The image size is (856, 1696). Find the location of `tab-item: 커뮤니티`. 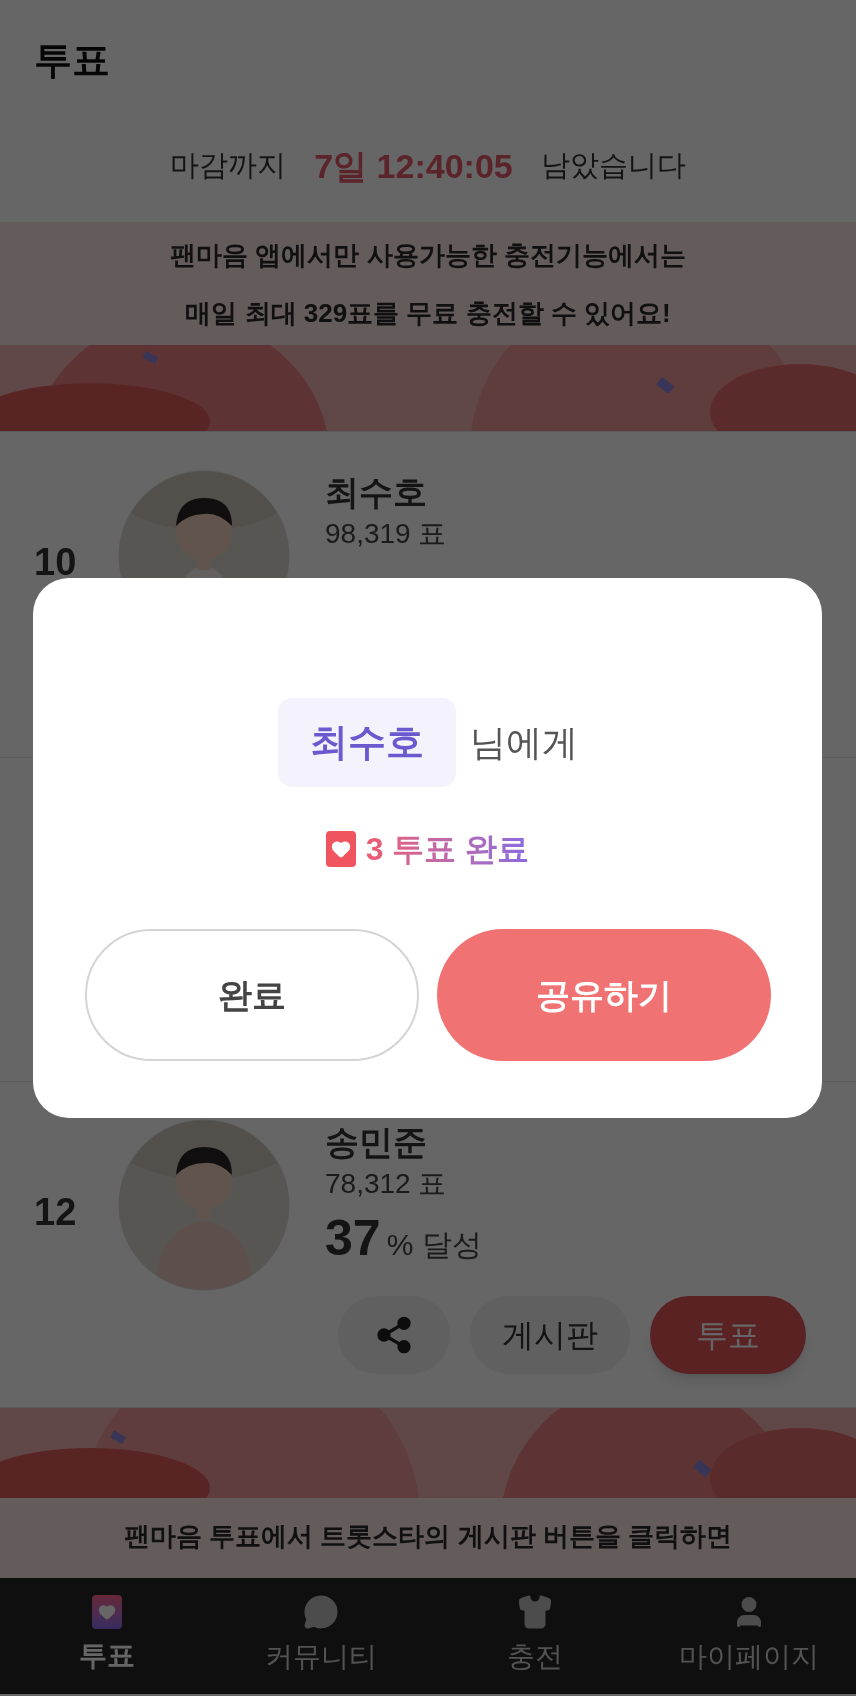

tab-item: 커뮤니티 is located at coordinates (321, 1636).